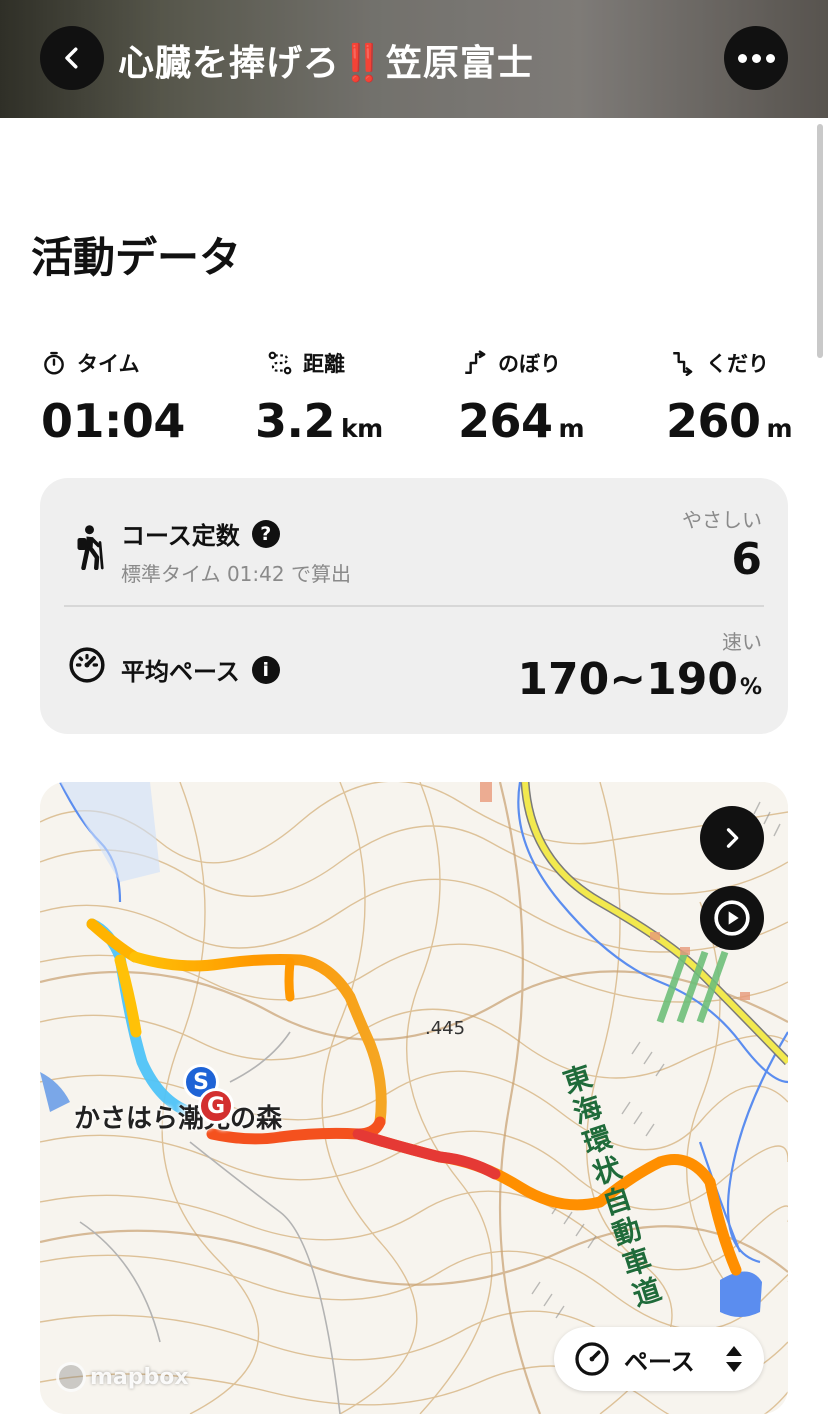  What do you see at coordinates (108, 364) in the screenshot?
I see `stat-label-text: タイム` at bounding box center [108, 364].